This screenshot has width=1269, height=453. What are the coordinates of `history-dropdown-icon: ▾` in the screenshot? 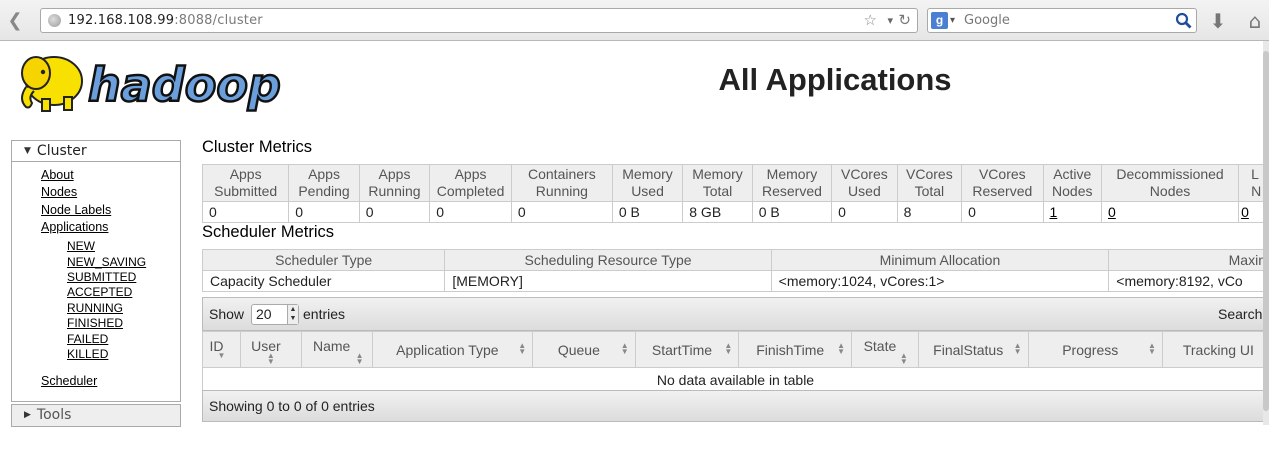 It's located at (890, 20).